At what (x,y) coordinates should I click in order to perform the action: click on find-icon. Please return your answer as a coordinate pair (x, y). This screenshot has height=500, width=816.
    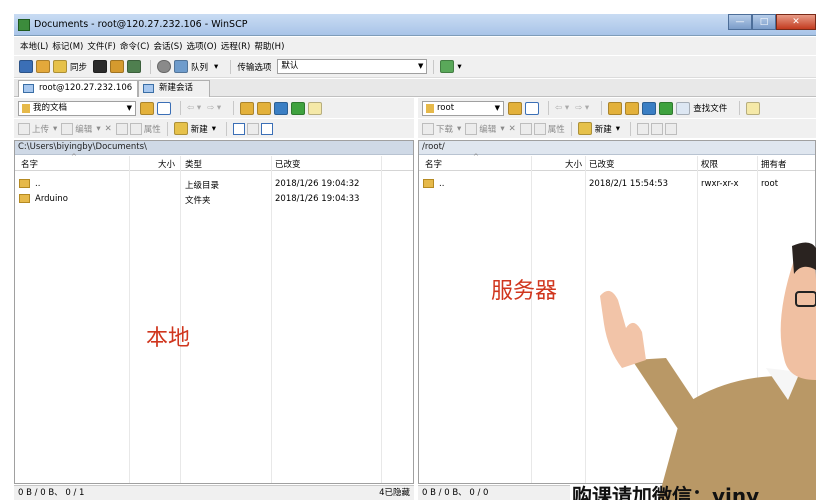
    Looking at the image, I should click on (683, 108).